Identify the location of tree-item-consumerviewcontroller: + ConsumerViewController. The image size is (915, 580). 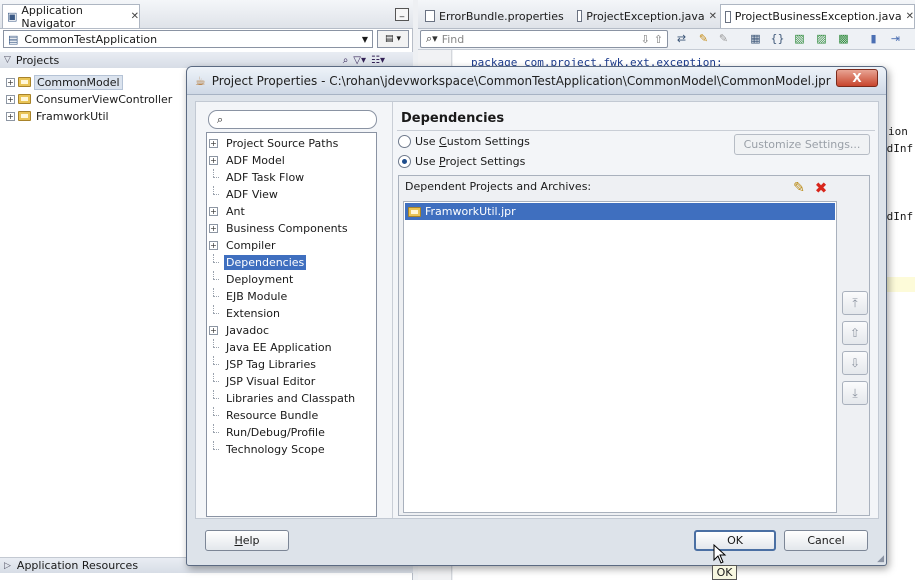
(90, 99).